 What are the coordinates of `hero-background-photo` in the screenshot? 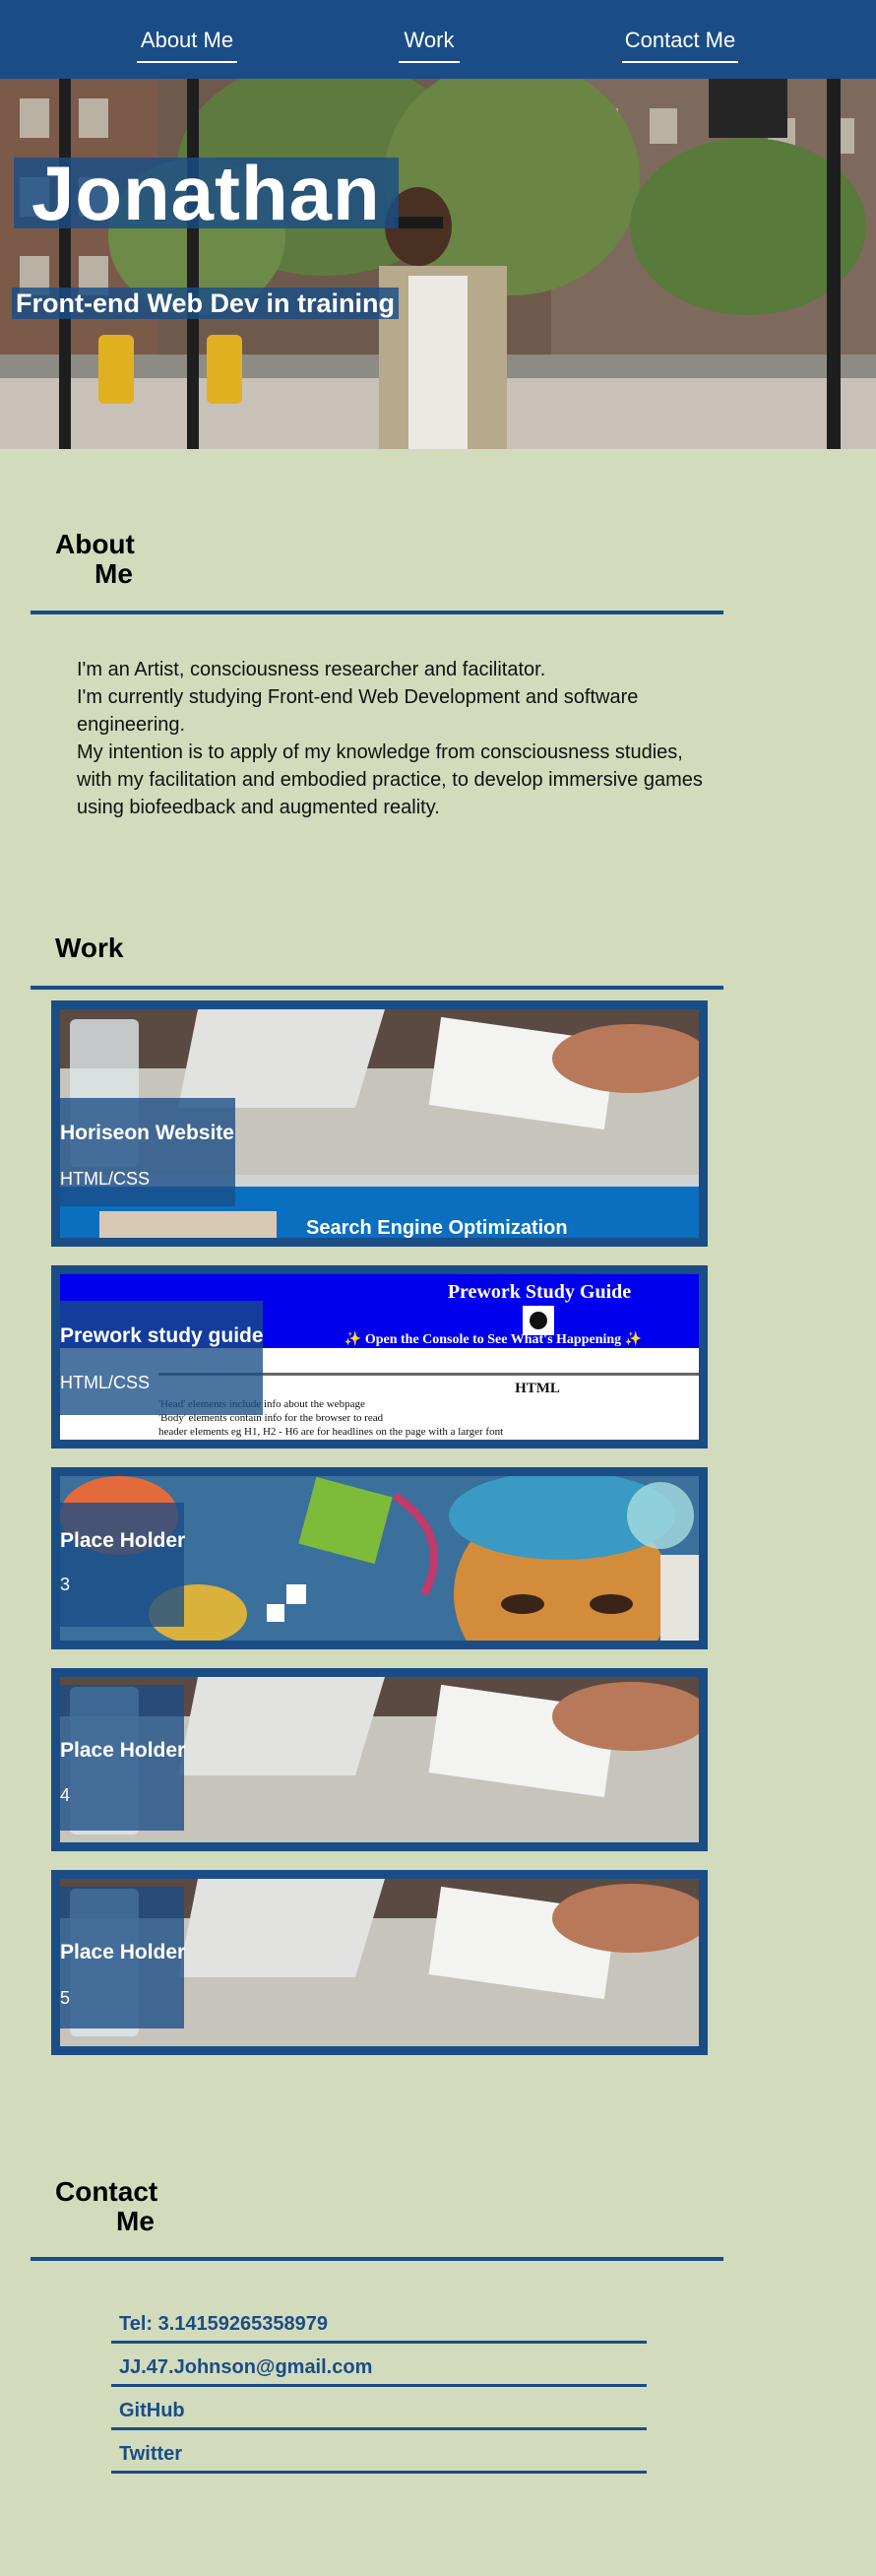 It's located at (438, 264).